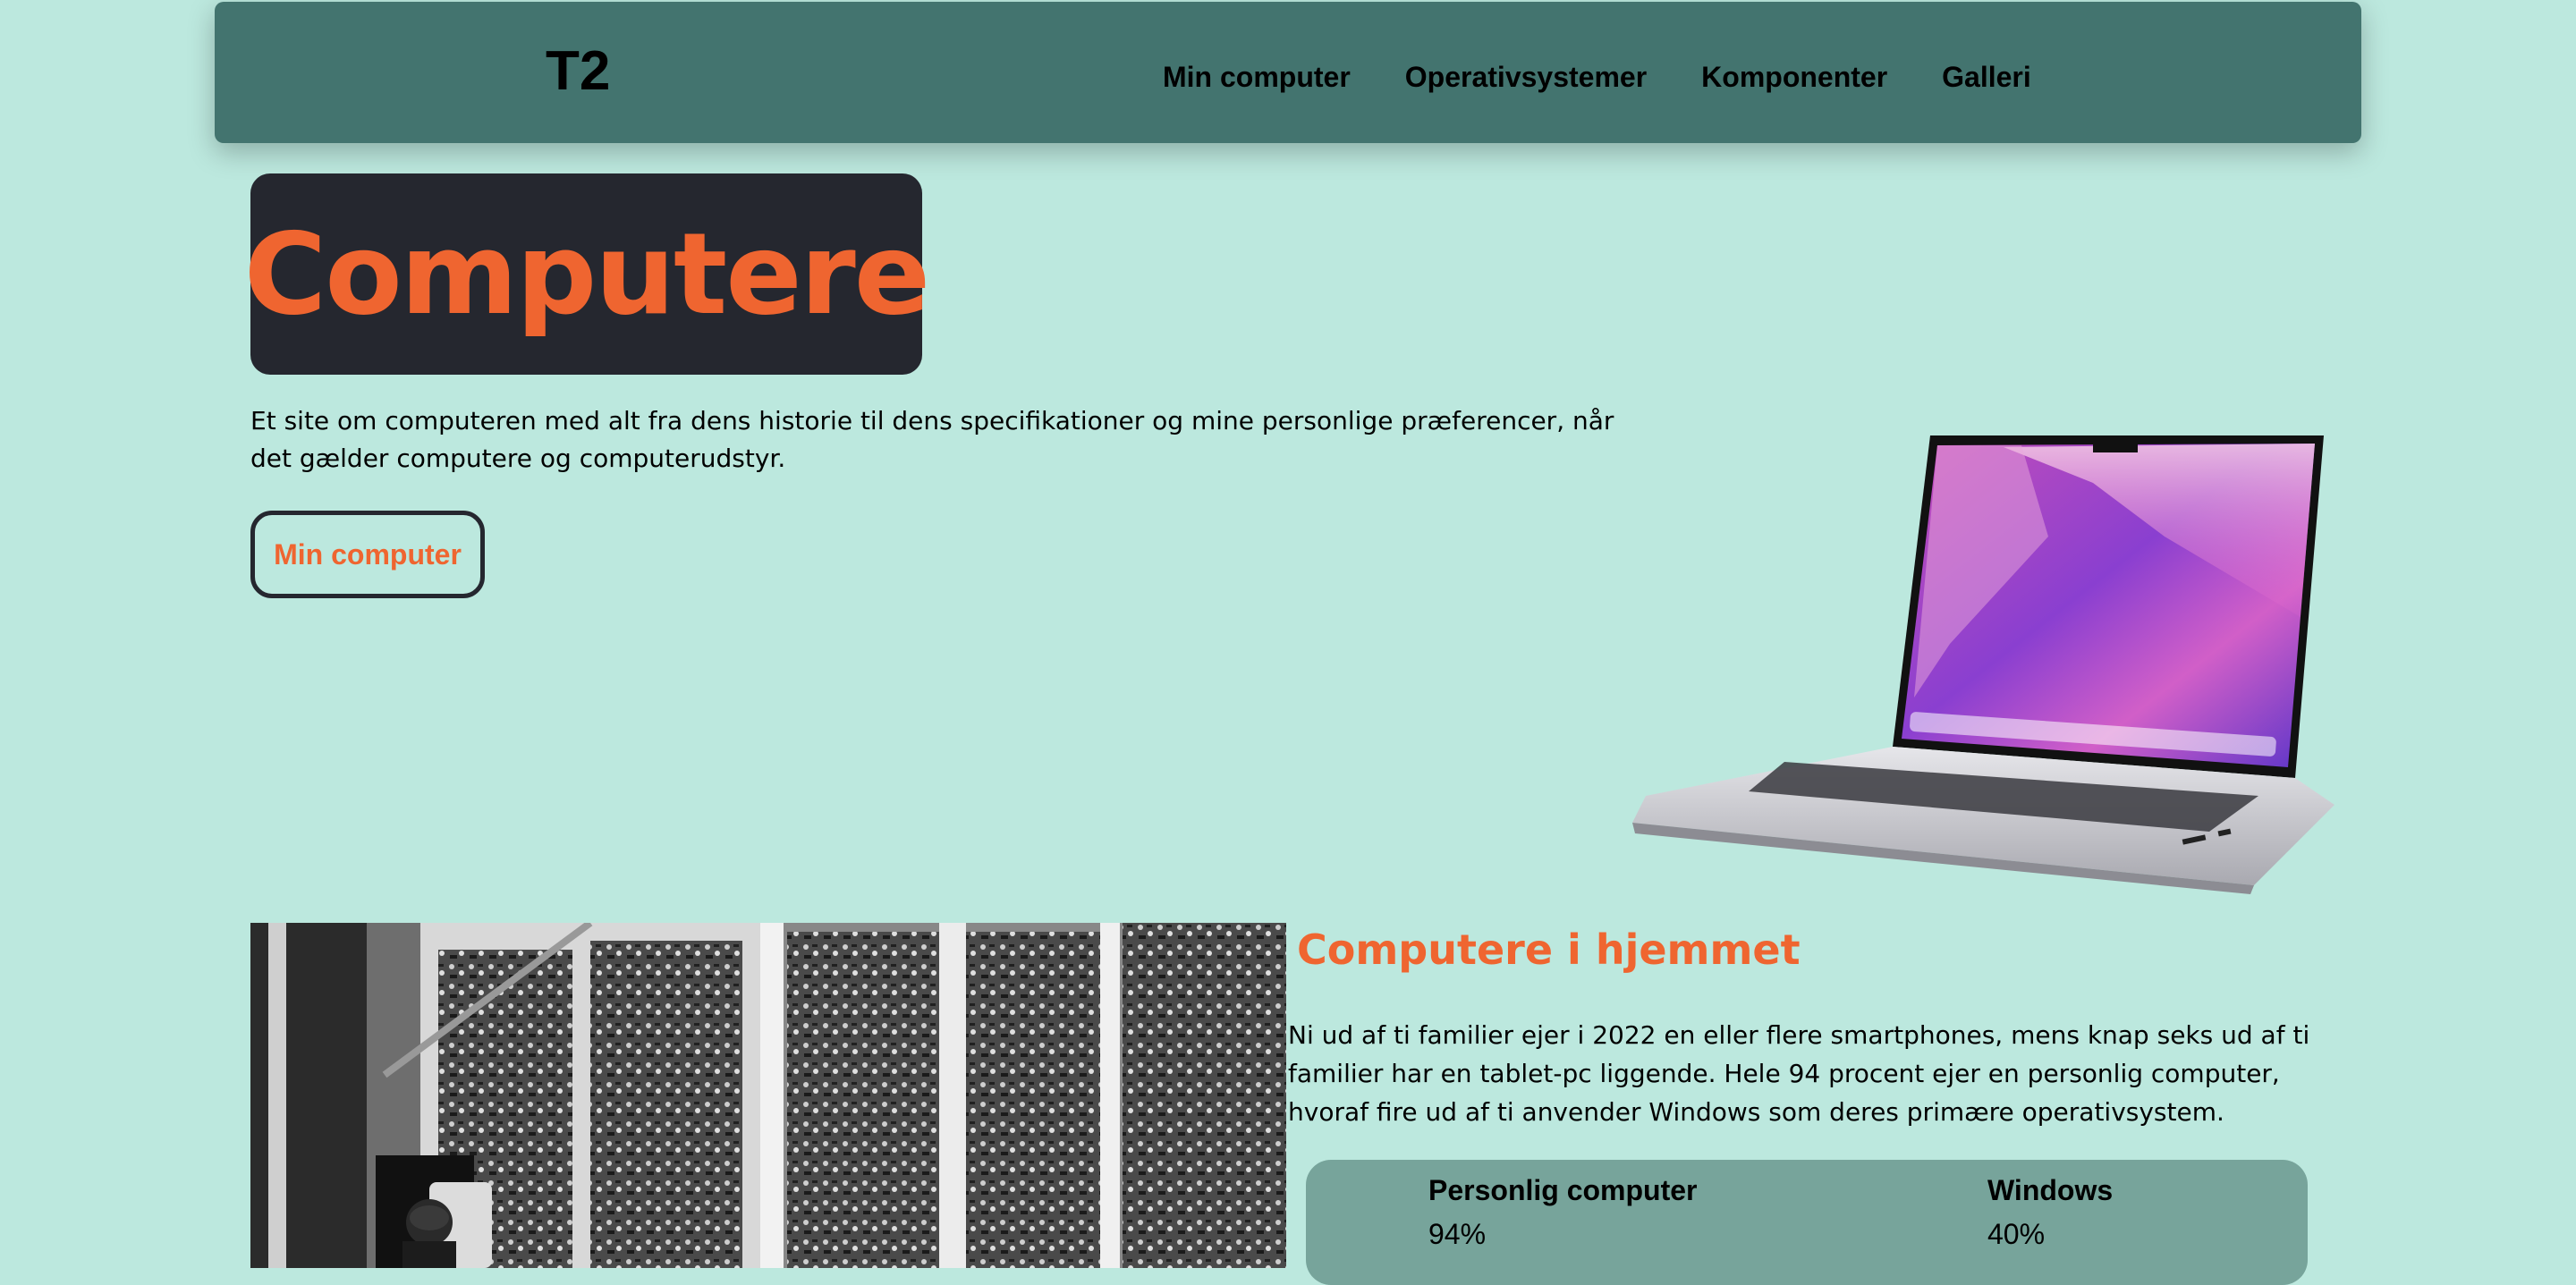 The width and height of the screenshot is (2576, 1285). What do you see at coordinates (1983, 665) in the screenshot?
I see `laptop-image` at bounding box center [1983, 665].